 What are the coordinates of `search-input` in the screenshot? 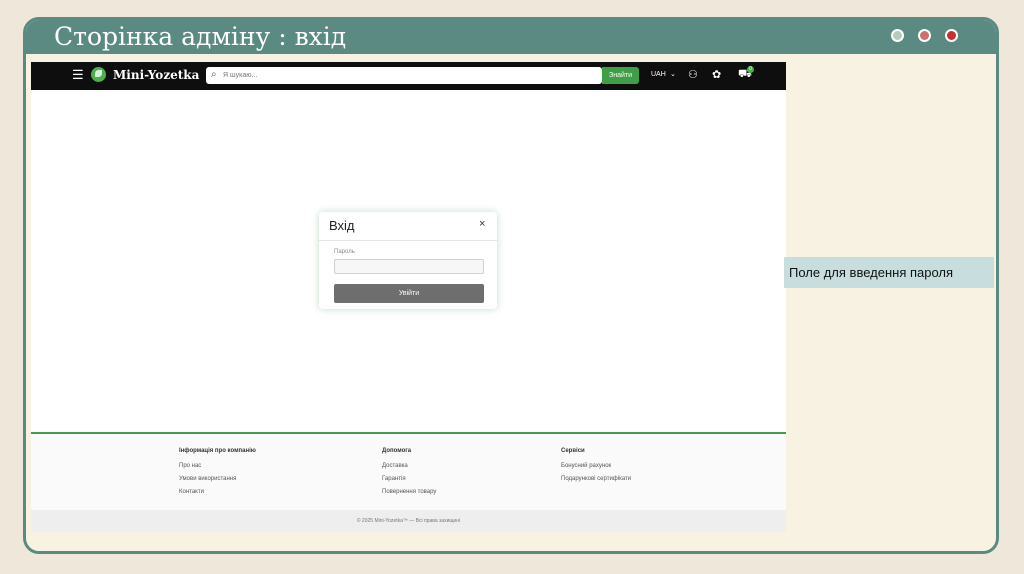 It's located at (408, 75).